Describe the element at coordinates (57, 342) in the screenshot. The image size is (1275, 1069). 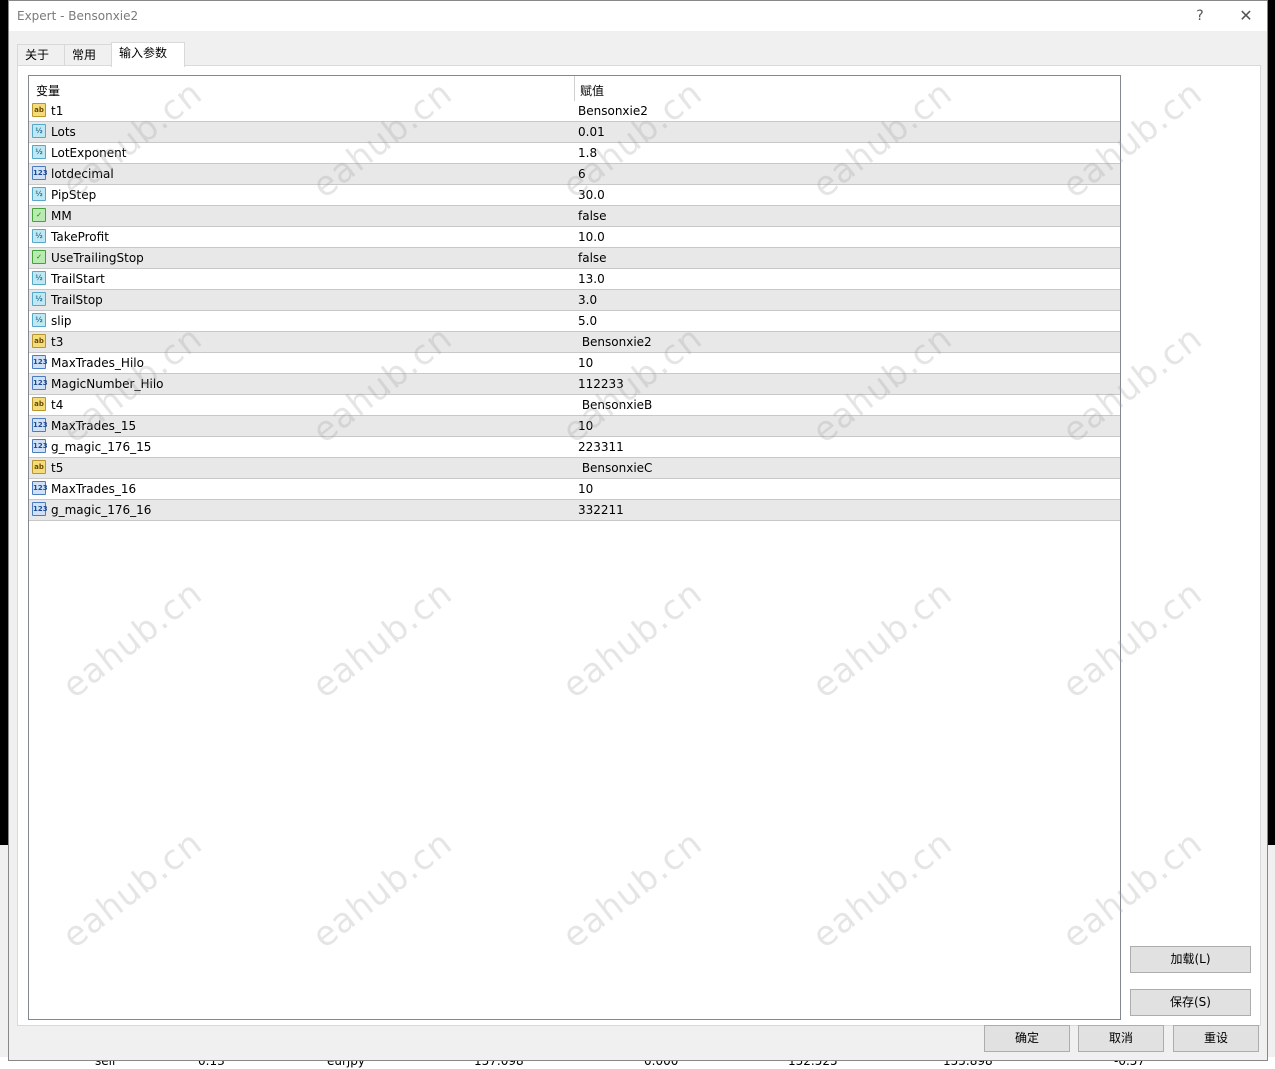
I see `parameter-name: t3` at that location.